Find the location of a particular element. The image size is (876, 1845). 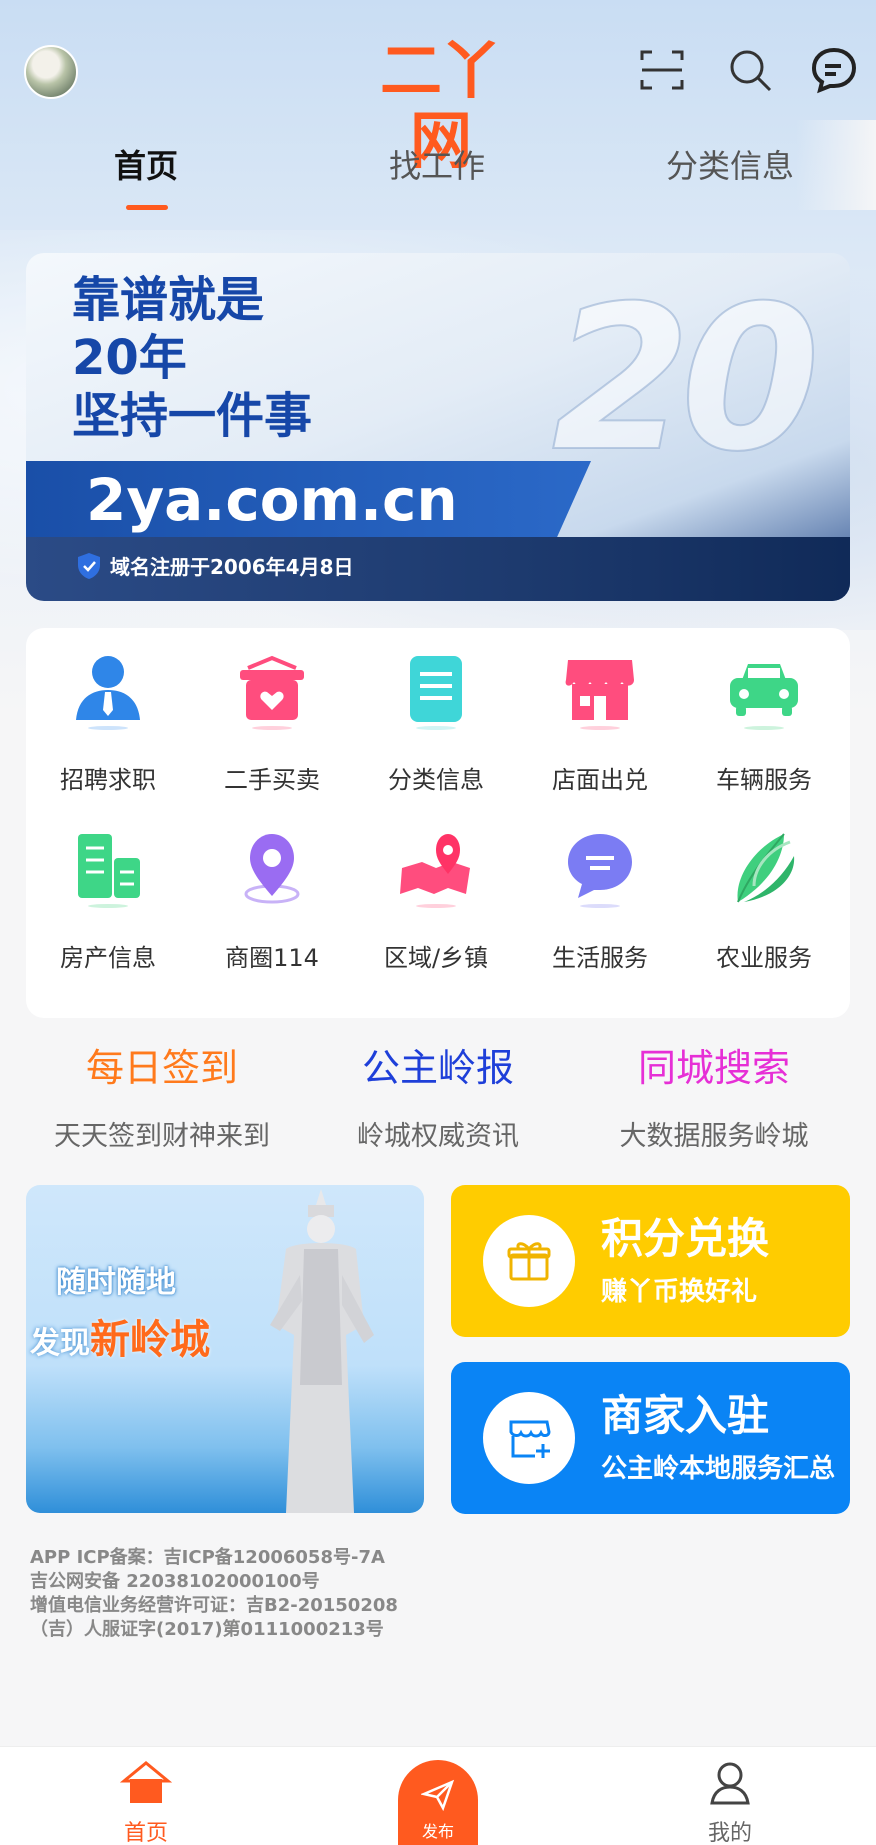

chat-bubble-icon is located at coordinates (600, 868).